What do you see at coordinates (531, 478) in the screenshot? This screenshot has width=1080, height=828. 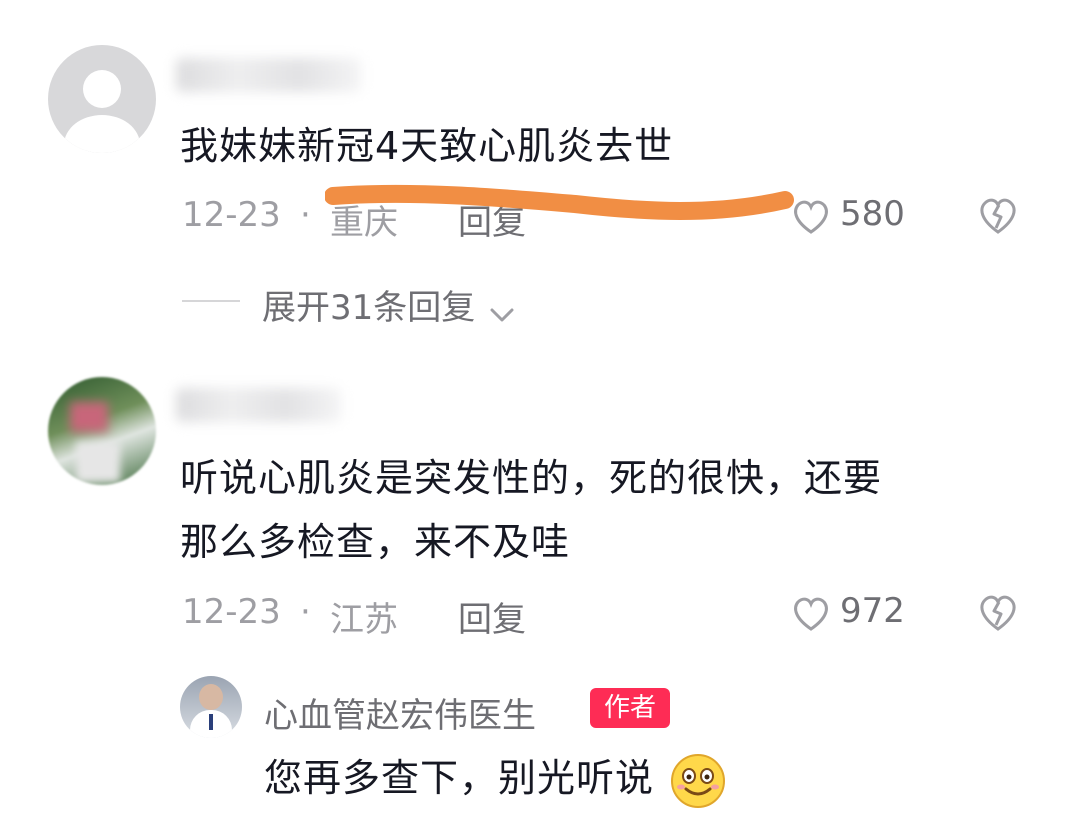 I see `comment-text-line: 听说心肌炎是突发性的，死的很快，还要` at bounding box center [531, 478].